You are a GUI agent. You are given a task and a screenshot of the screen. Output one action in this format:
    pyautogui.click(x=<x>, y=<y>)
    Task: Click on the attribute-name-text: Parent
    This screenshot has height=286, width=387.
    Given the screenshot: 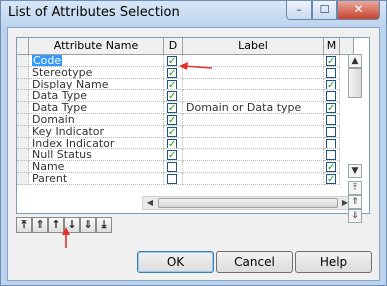 What is the action you would take?
    pyautogui.click(x=50, y=179)
    